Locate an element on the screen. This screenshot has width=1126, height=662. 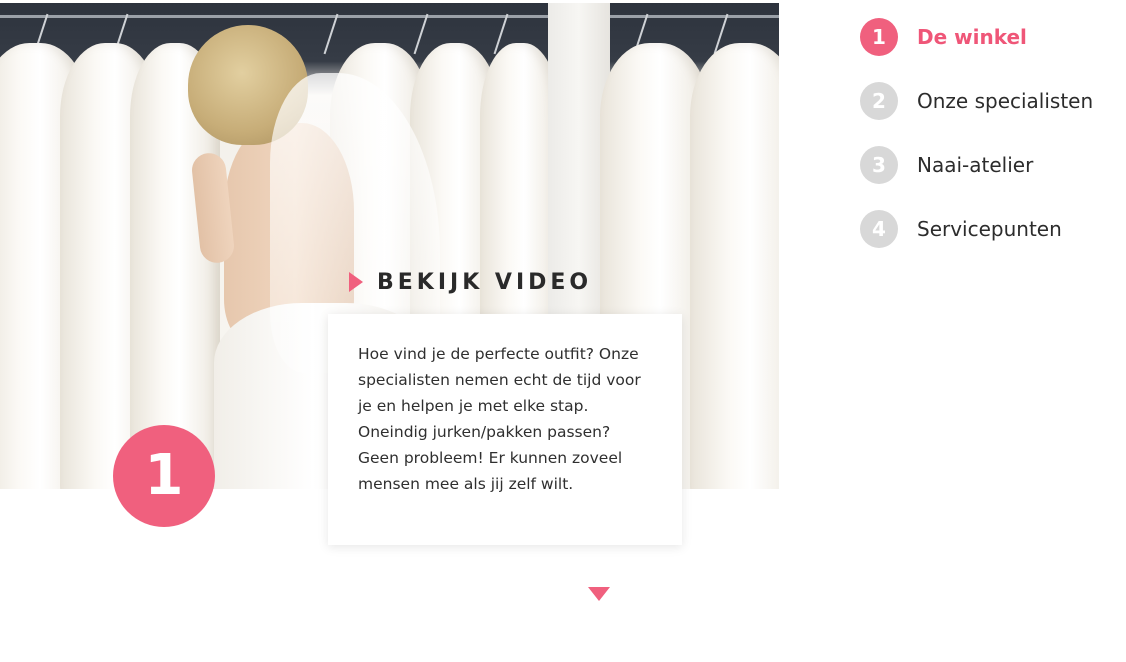
step-label: De winkel is located at coordinates (972, 37).